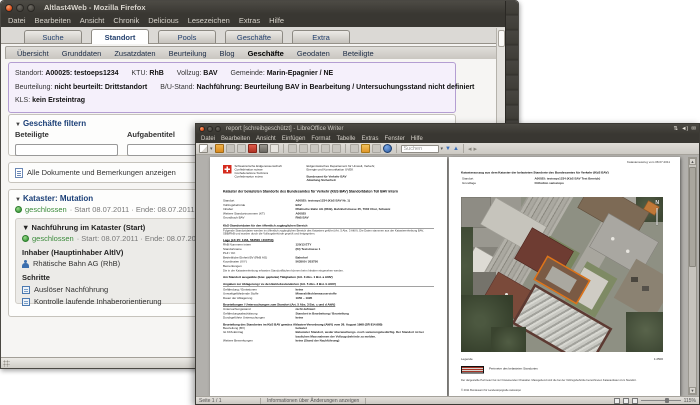 This screenshot has height=405, width=700. What do you see at coordinates (140, 73) in the screenshot?
I see `info-label: KTU:` at bounding box center [140, 73].